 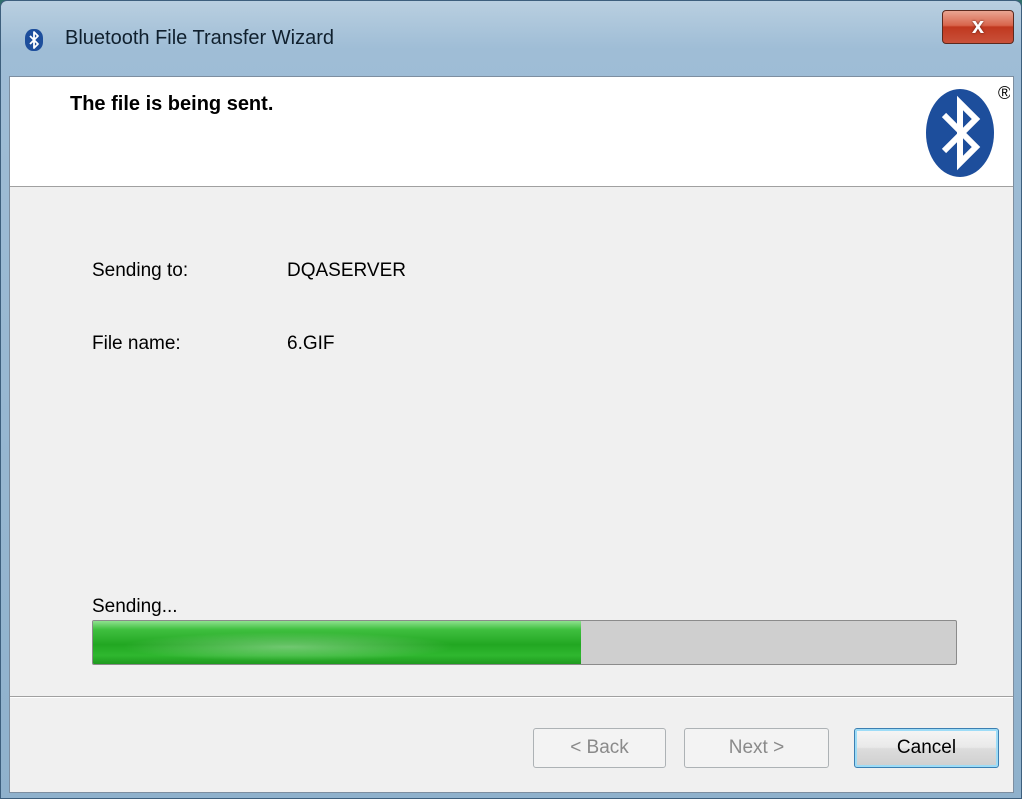 What do you see at coordinates (511, 39) in the screenshot?
I see `title-bar: Bluetooth File Transfer Wizard x` at bounding box center [511, 39].